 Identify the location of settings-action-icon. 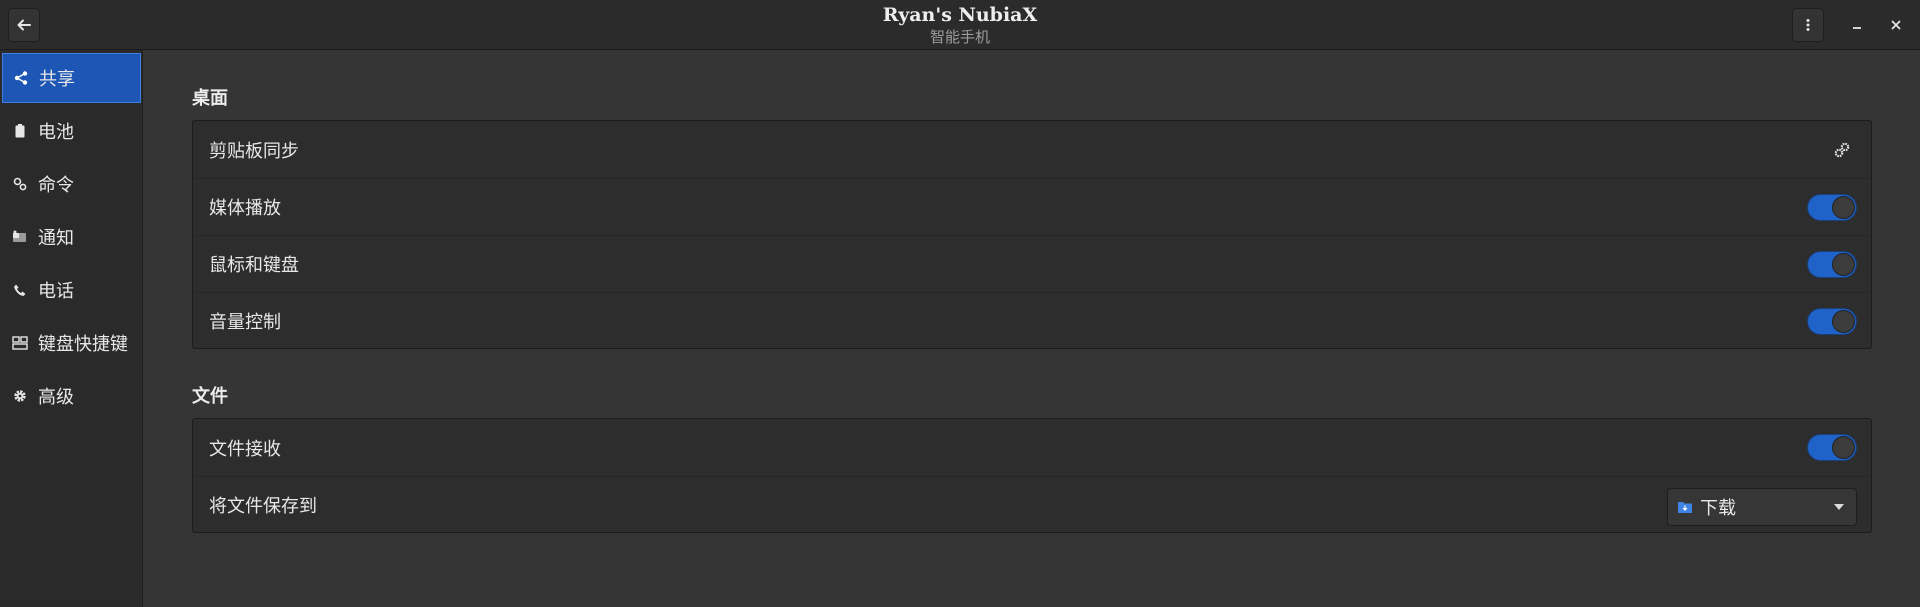
(1842, 150).